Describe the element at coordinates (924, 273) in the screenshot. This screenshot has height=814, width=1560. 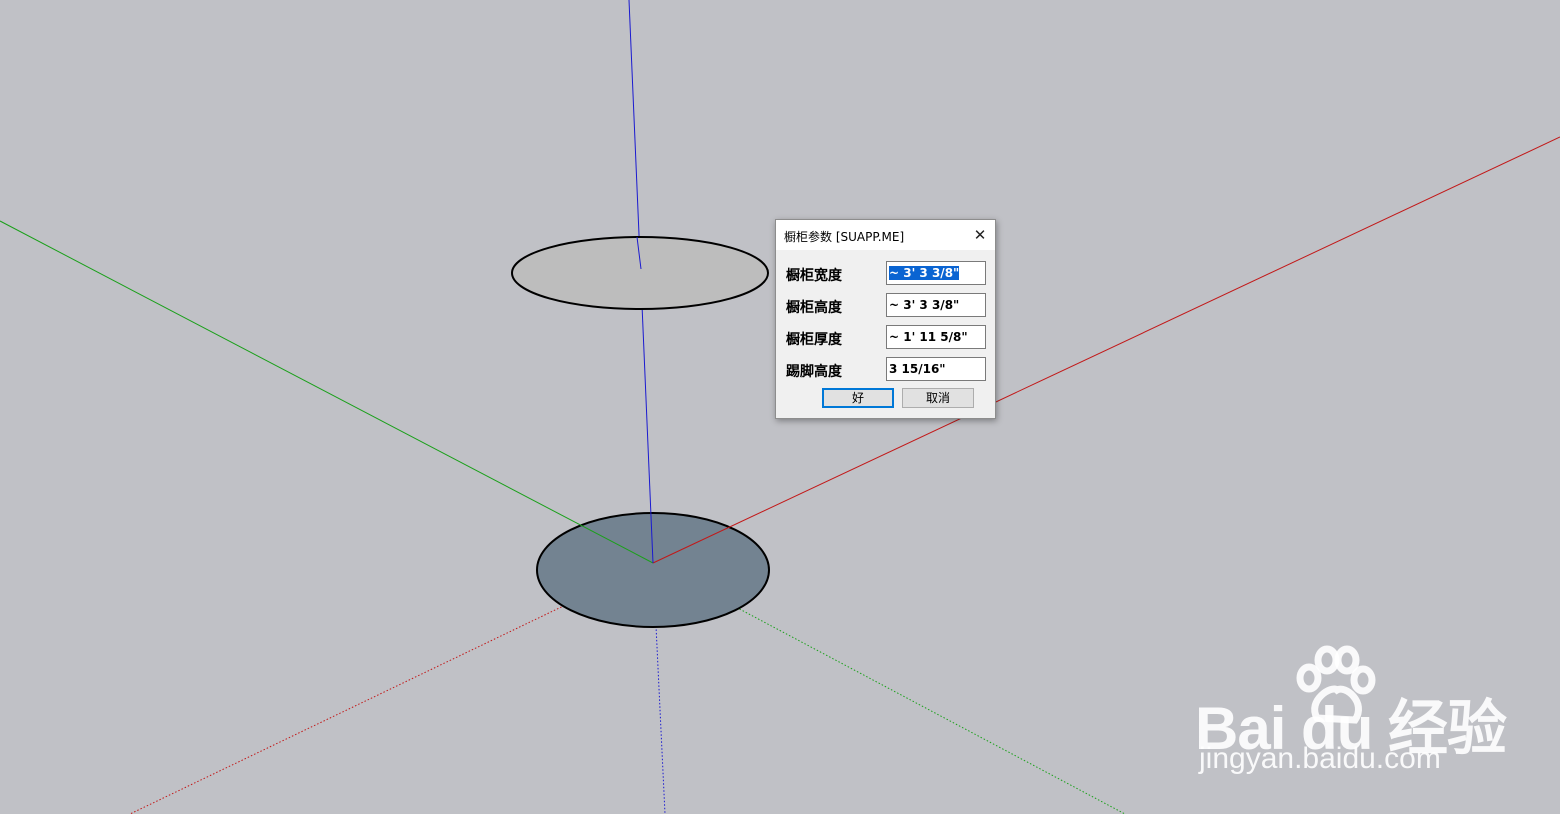
I see `width-input-value: ~ 3' 3 3/8"` at that location.